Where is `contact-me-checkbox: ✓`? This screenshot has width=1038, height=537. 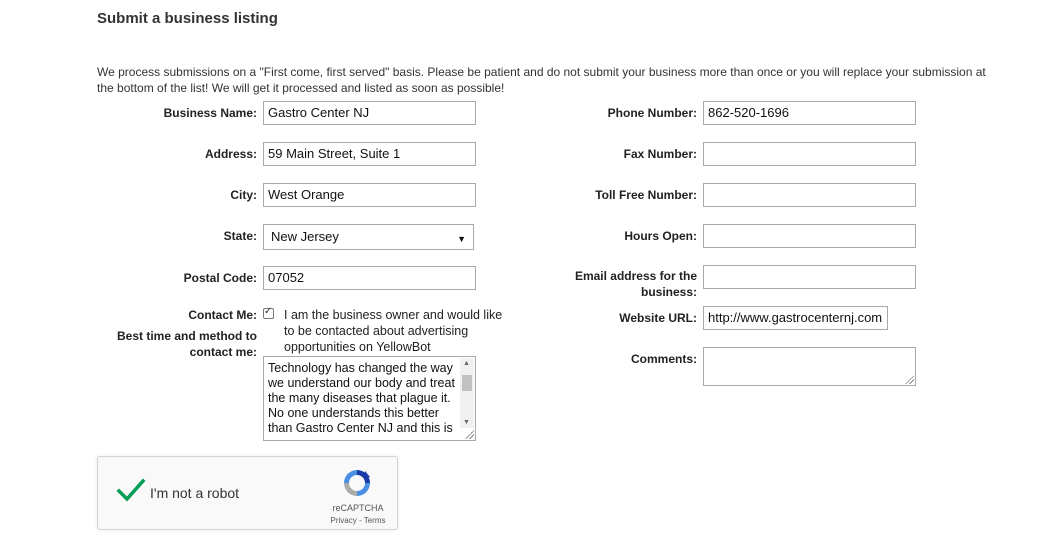
contact-me-checkbox: ✓ is located at coordinates (268, 312).